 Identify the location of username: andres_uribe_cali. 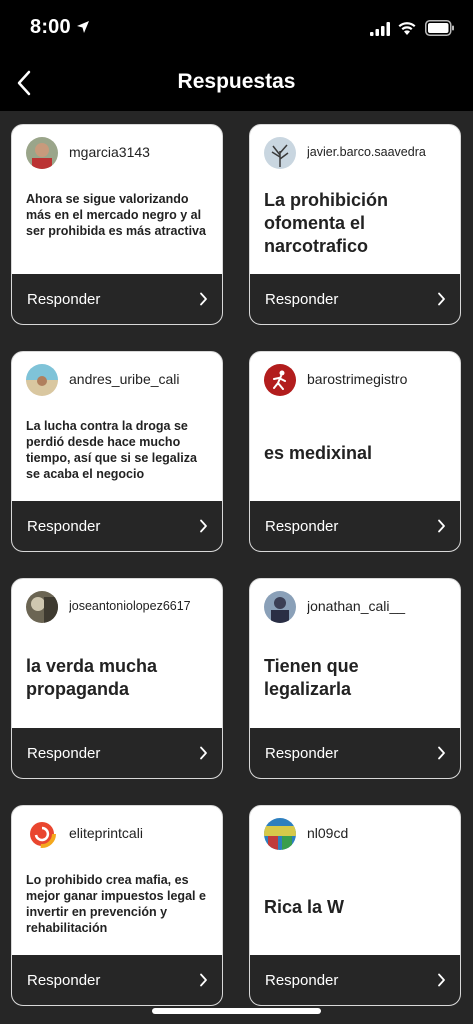
(142, 379).